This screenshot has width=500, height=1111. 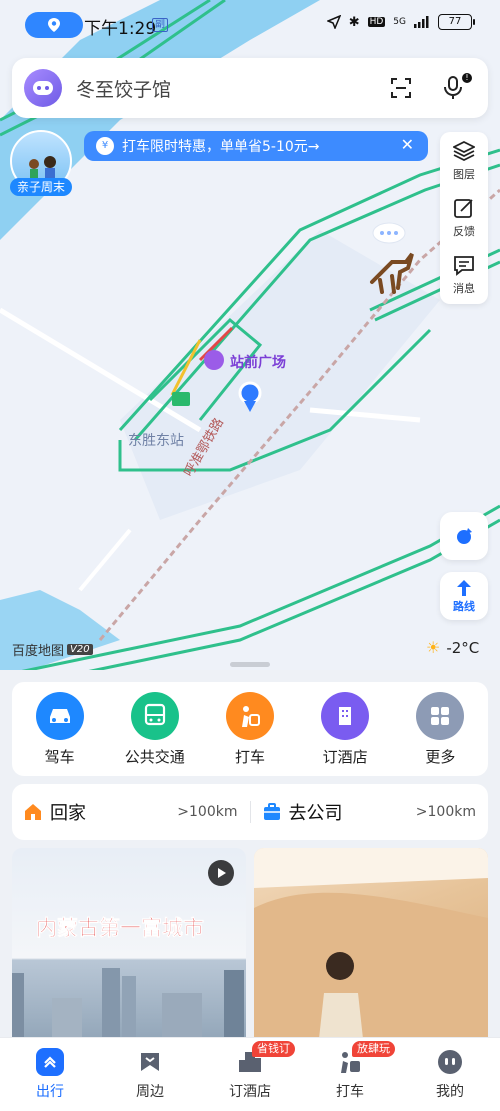 I want to click on quick-action-taxi: 打车, so click(x=250, y=729).